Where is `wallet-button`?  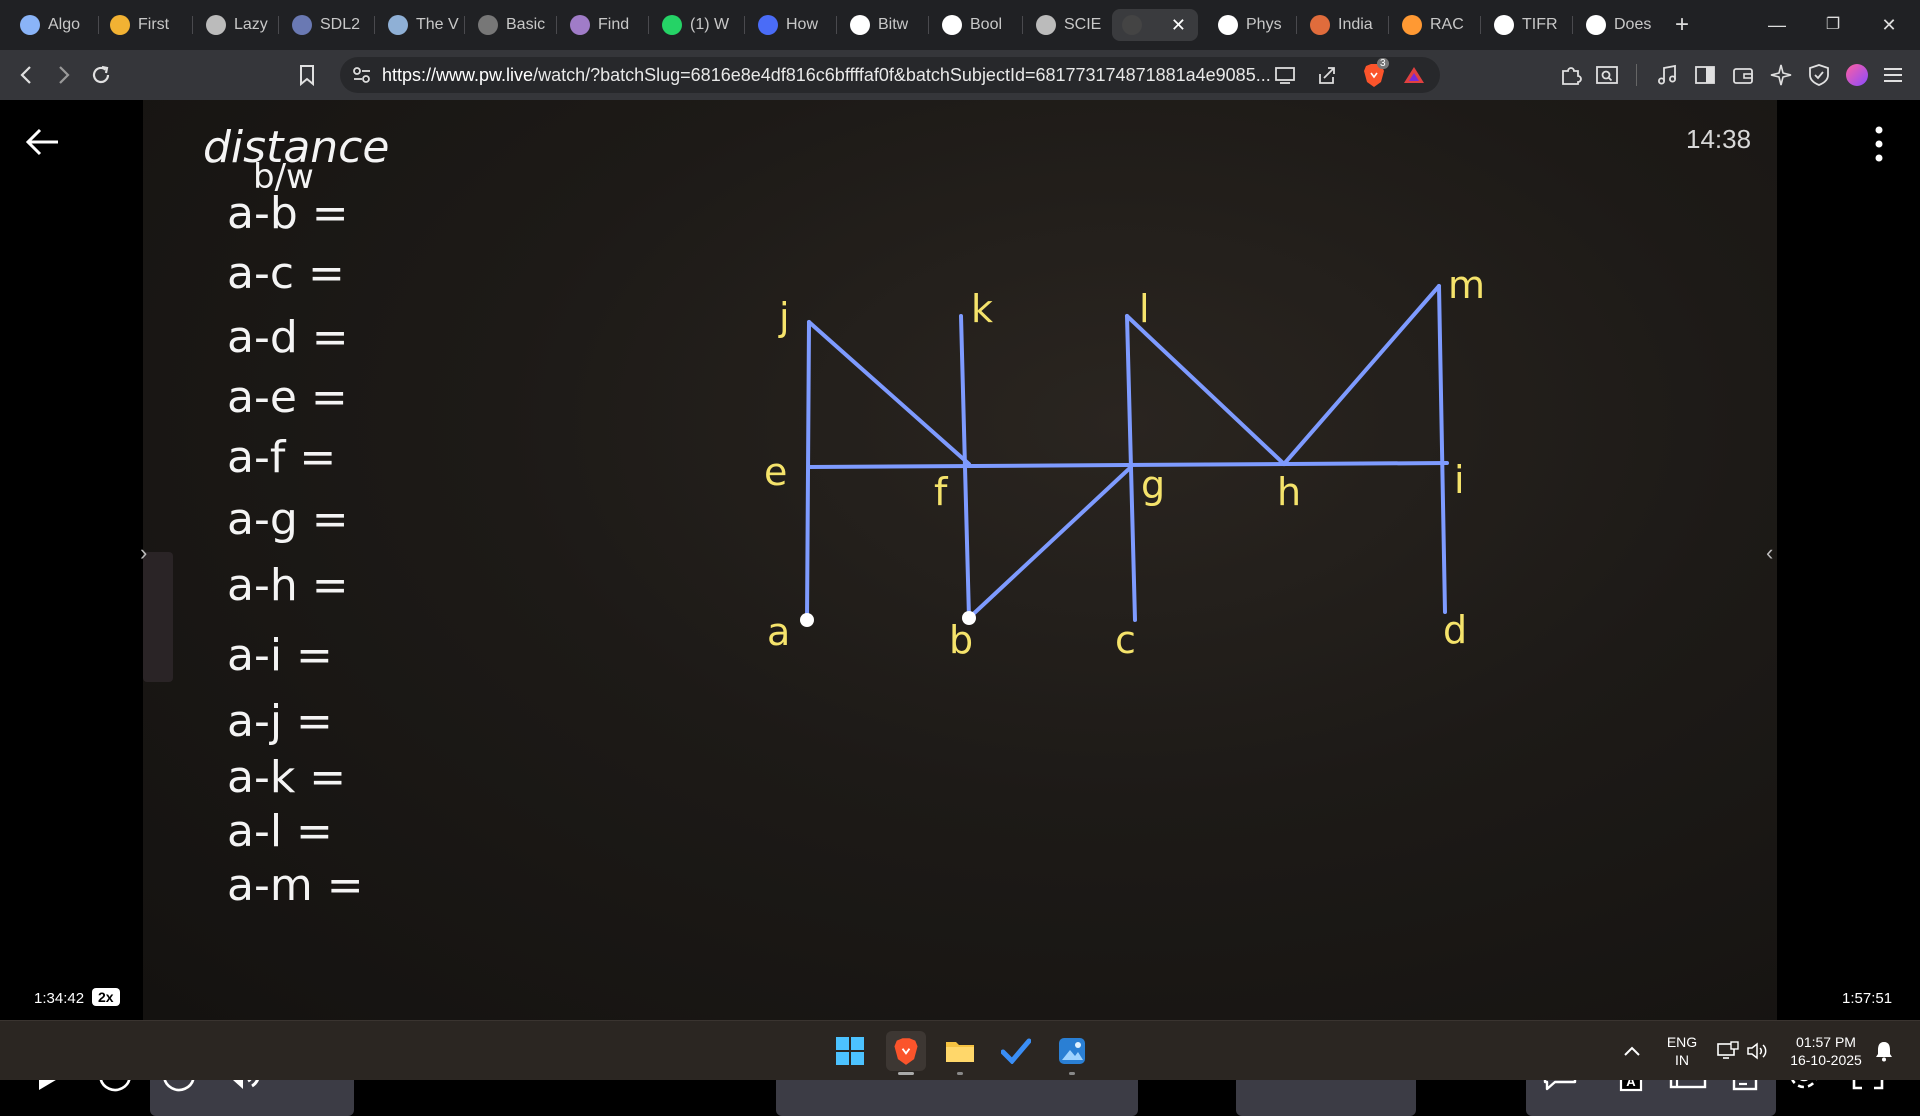
wallet-button is located at coordinates (1743, 75).